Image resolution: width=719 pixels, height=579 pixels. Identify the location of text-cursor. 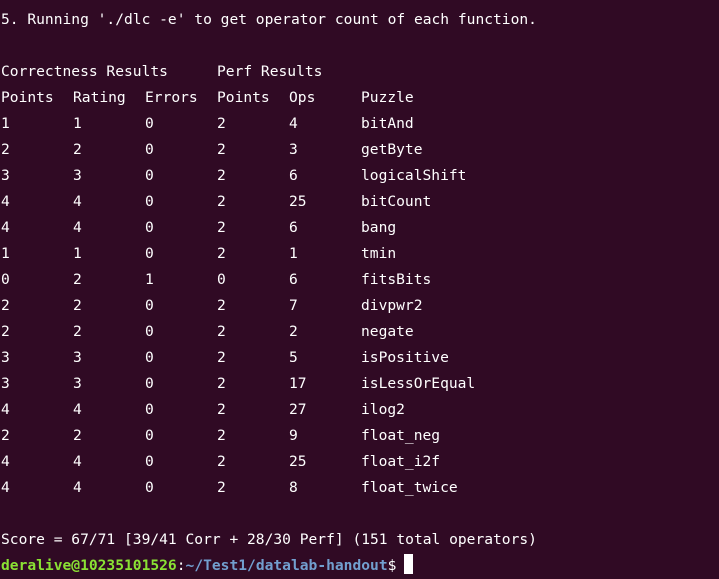
(409, 564).